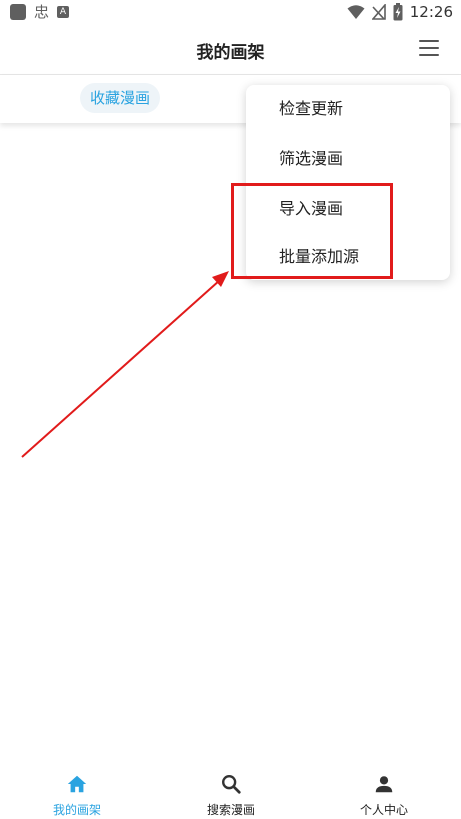 The width and height of the screenshot is (461, 819). I want to click on bottom-navigation: 我的画架 搜索漫画 个人中心, so click(230, 791).